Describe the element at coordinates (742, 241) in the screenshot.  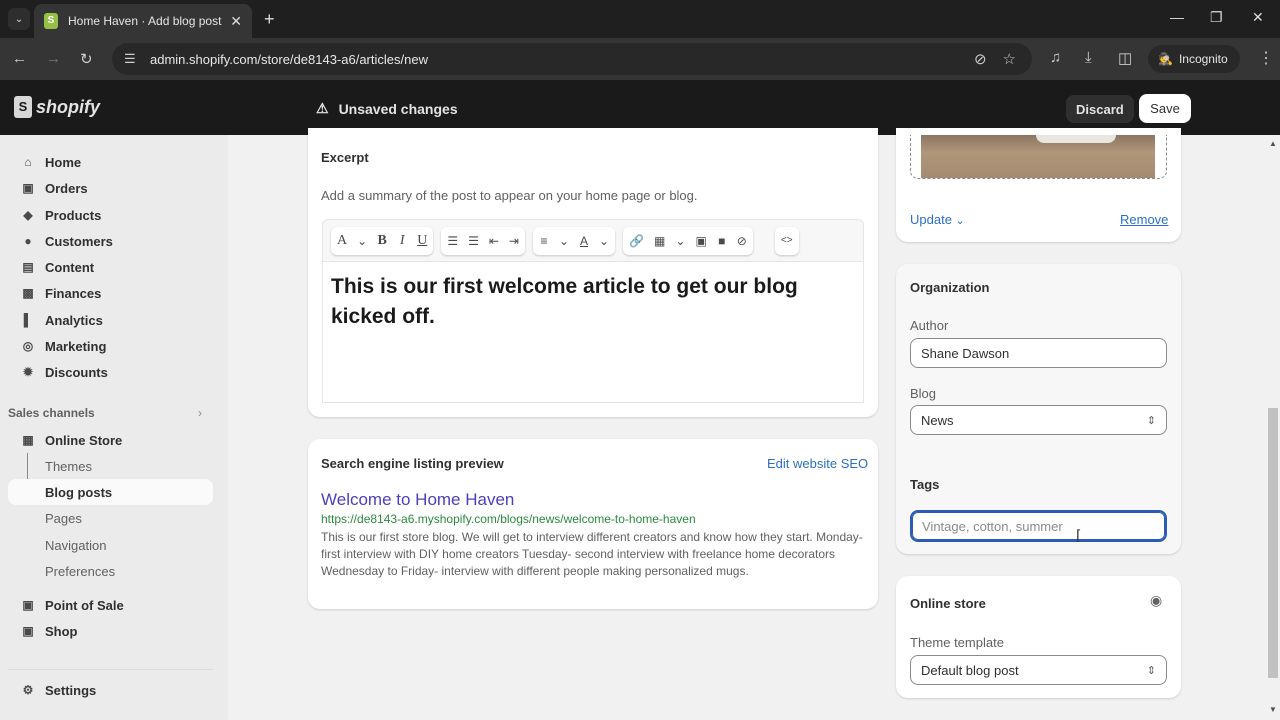
I see `clear-format-icon: ⊘` at that location.